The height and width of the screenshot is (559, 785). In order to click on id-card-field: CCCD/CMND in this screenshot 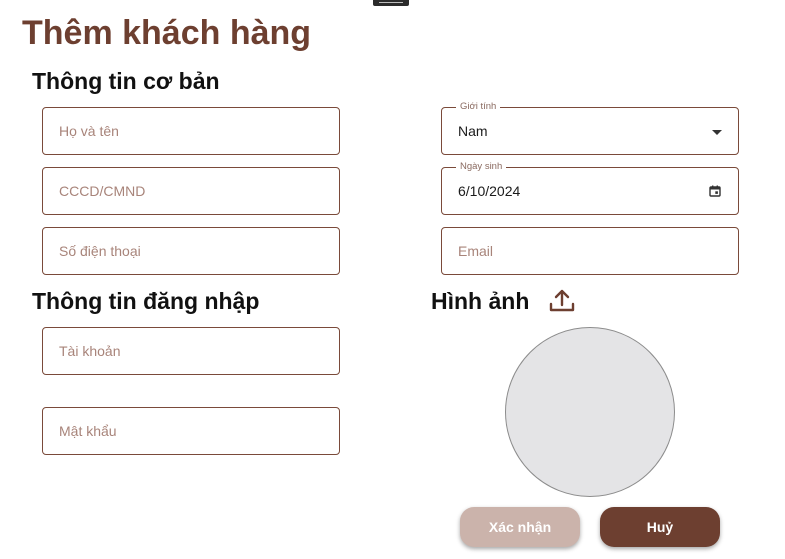, I will do `click(191, 191)`.